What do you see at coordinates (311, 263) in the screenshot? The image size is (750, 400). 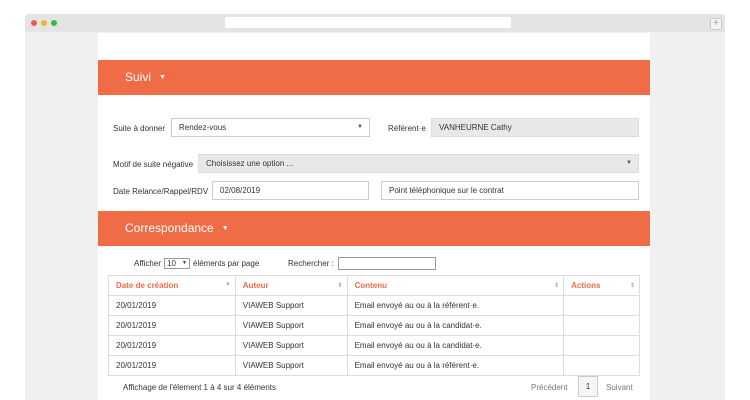 I see `search-label: Rechercher :` at bounding box center [311, 263].